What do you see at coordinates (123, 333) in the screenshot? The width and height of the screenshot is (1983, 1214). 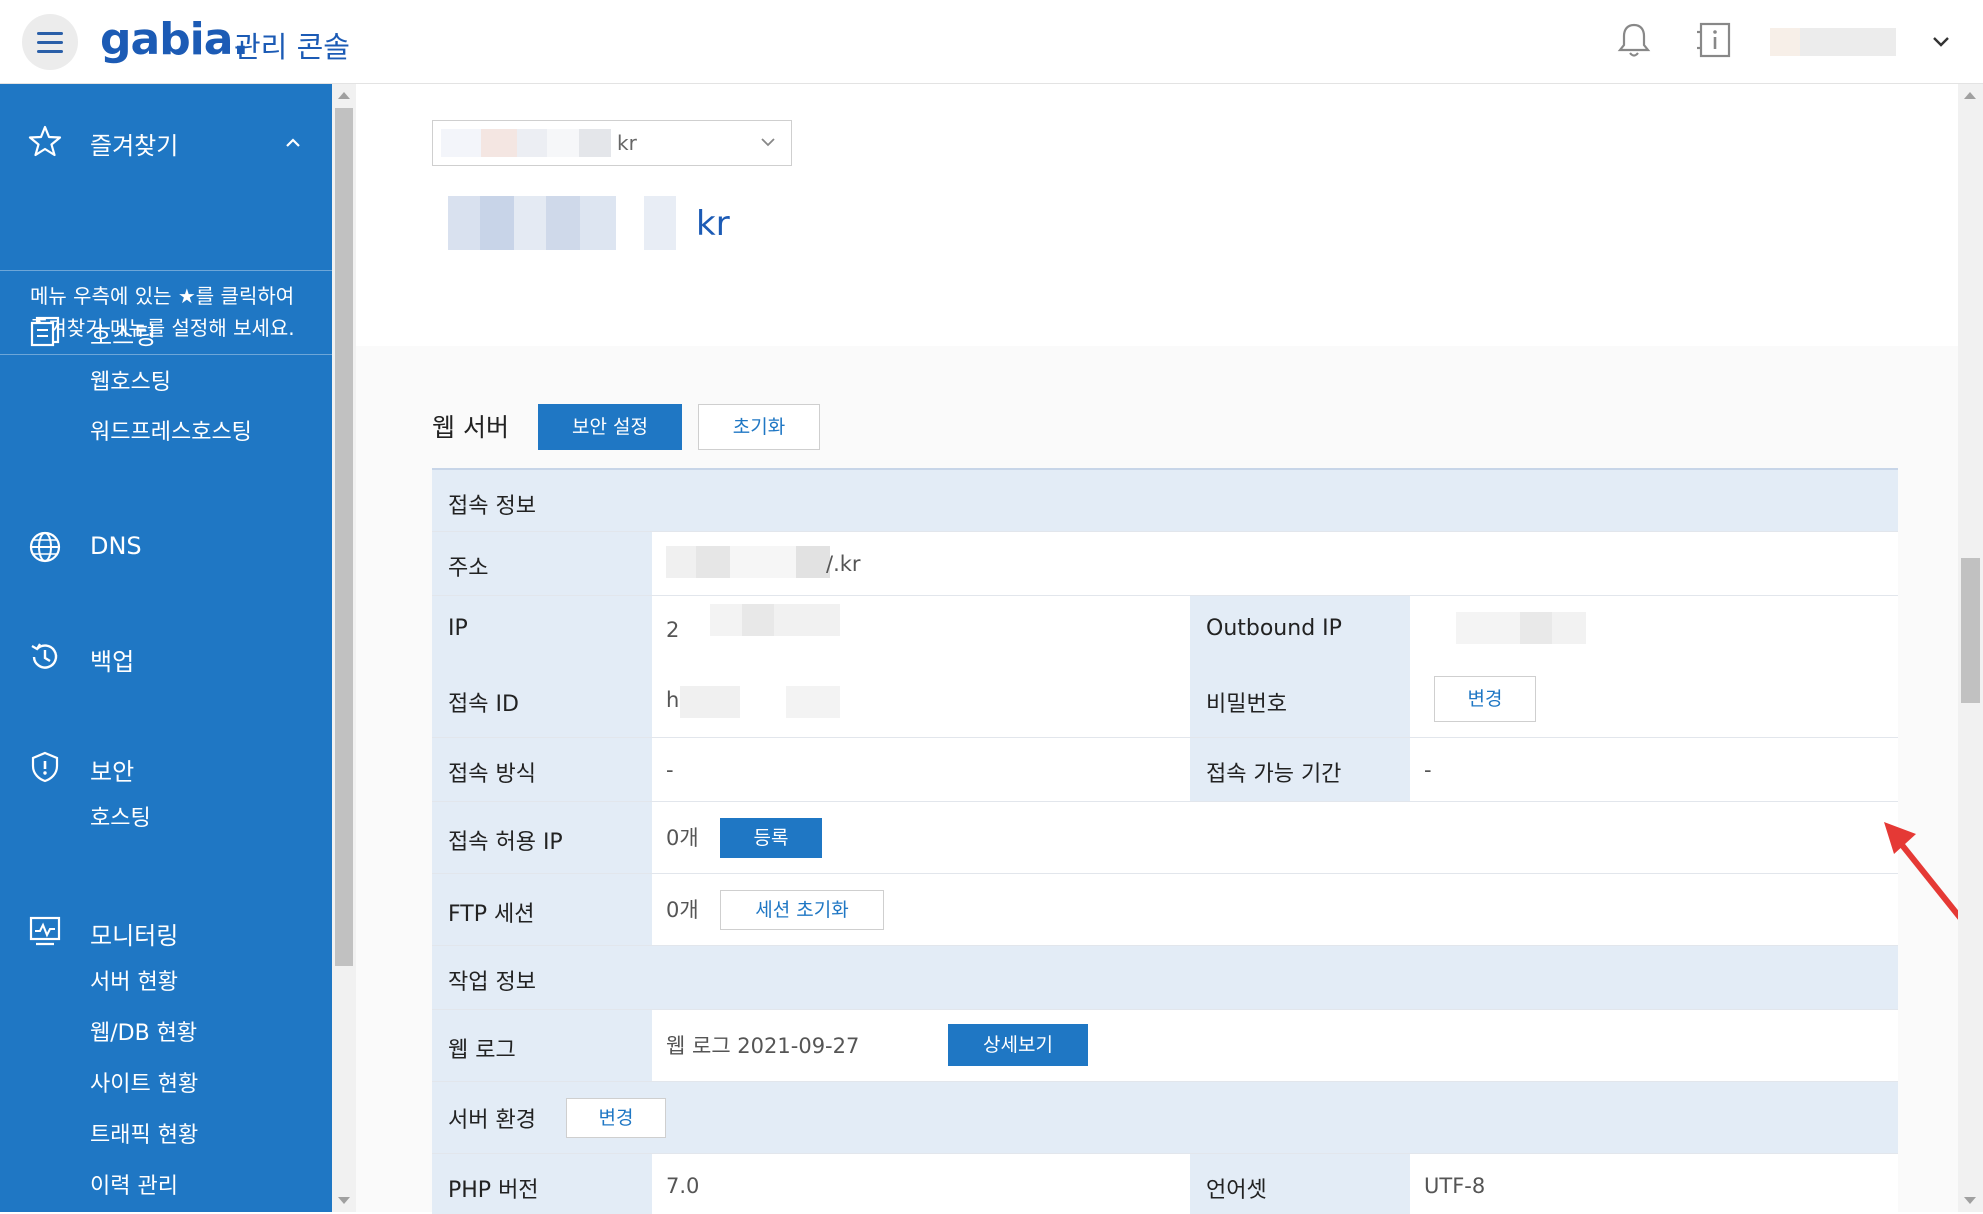 I see `sidebar-item-hosting: 호스팅` at bounding box center [123, 333].